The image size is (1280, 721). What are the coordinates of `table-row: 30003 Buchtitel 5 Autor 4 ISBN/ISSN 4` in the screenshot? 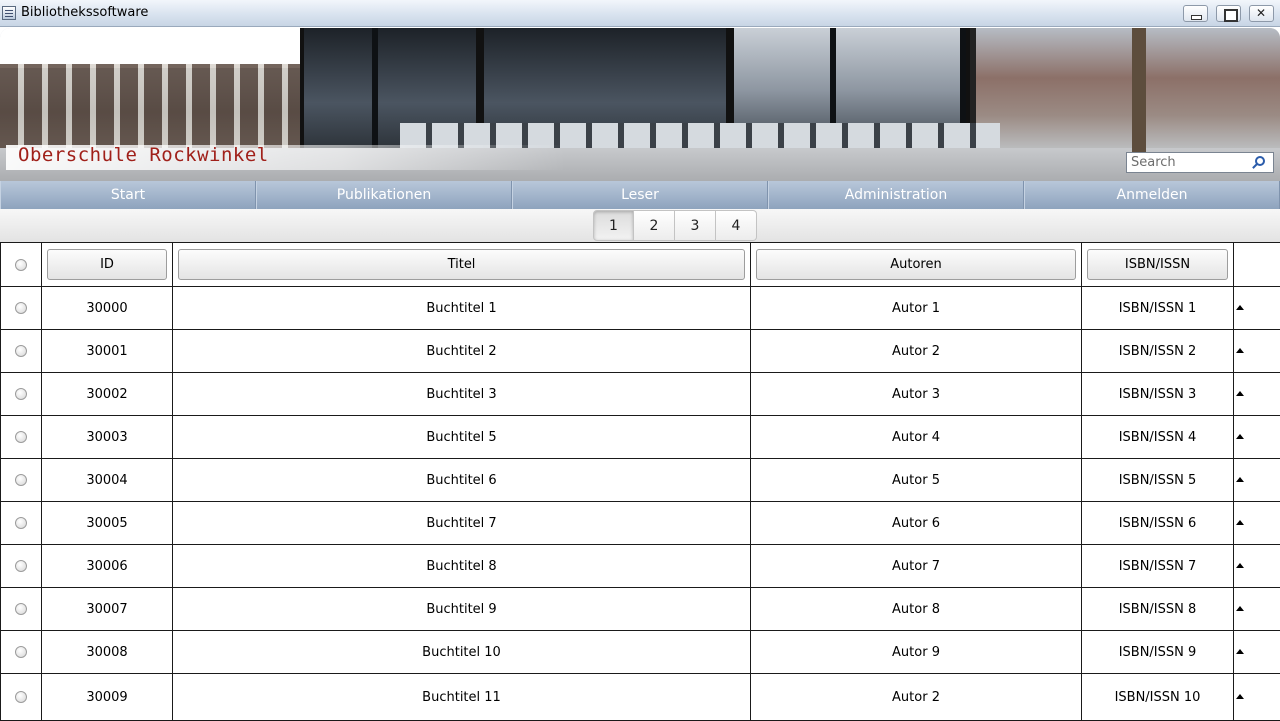 It's located at (640, 437).